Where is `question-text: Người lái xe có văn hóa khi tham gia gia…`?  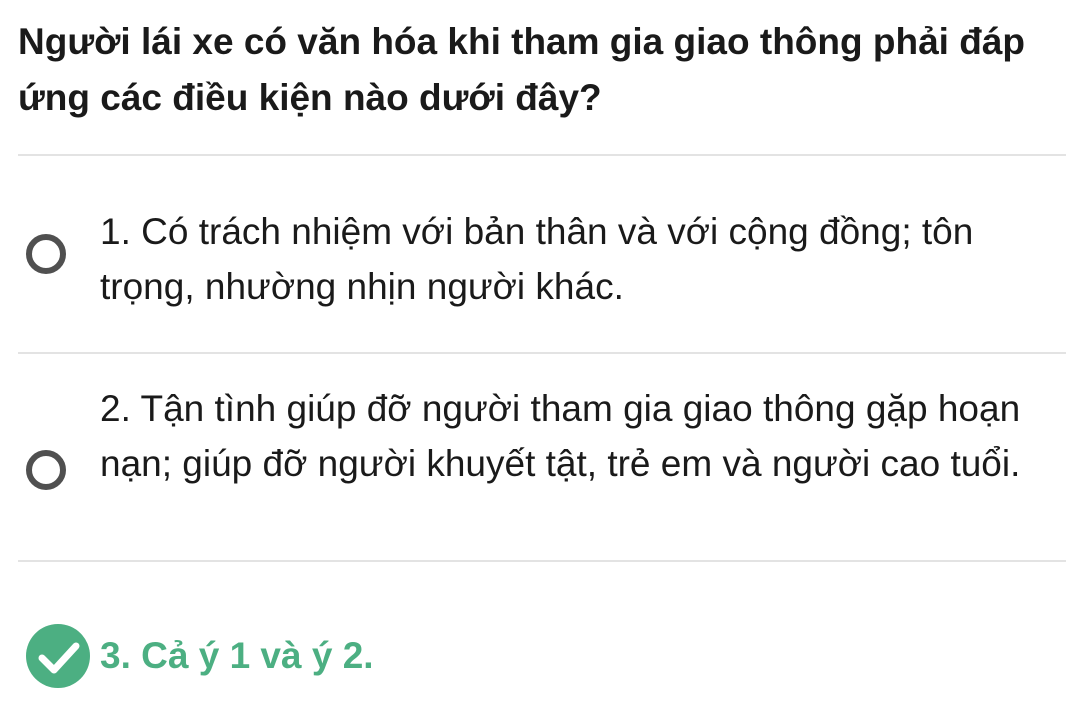
question-text: Người lái xe có văn hóa khi tham gia gia… is located at coordinates (522, 69).